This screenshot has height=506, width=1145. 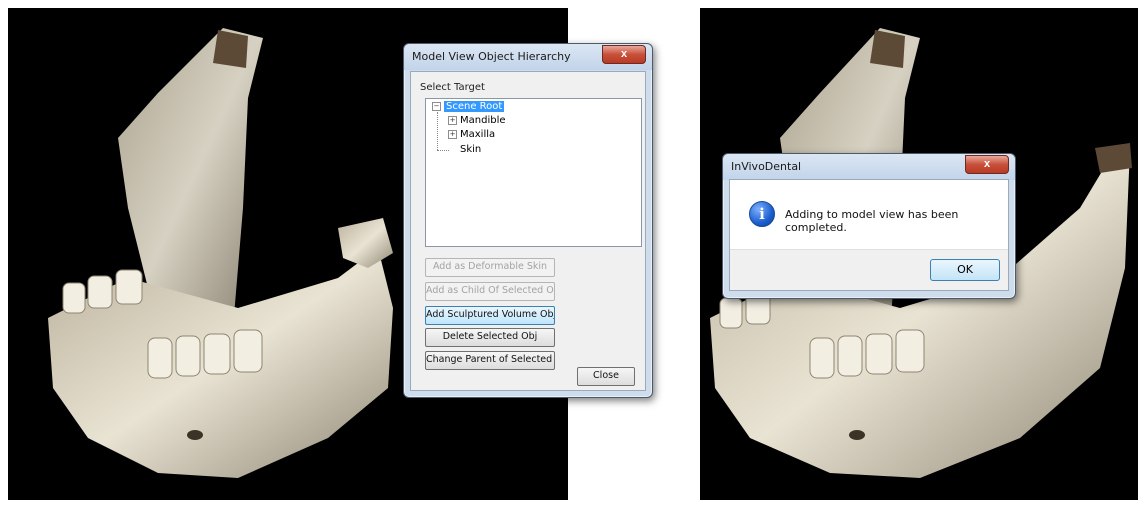 I want to click on dialog-title: Model View Object Hierarchy, so click(x=491, y=56).